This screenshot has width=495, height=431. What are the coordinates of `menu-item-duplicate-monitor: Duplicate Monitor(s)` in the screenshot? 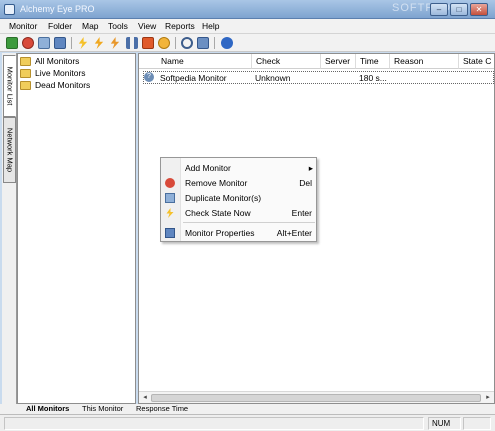 It's located at (239, 198).